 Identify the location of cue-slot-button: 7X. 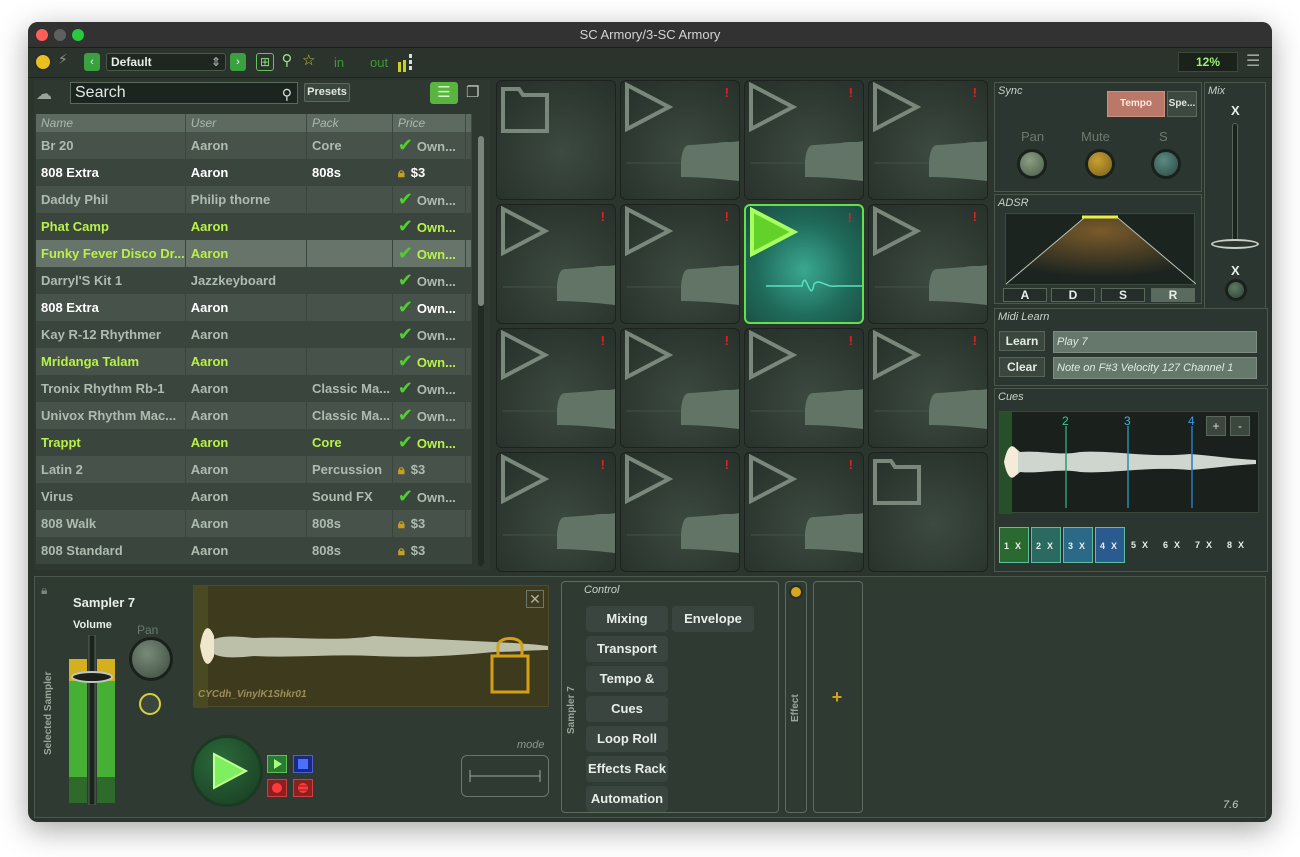
(1206, 545).